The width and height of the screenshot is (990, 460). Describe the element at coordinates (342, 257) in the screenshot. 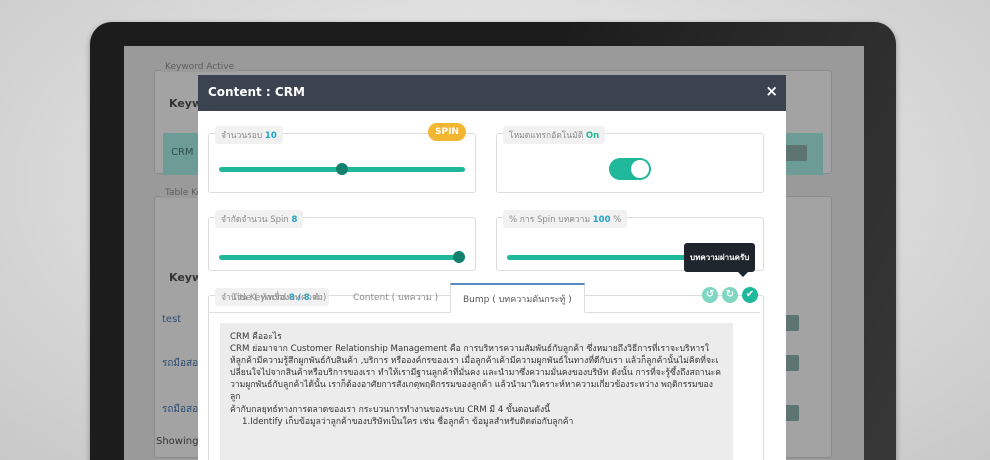

I see `spin-limit-slider` at that location.